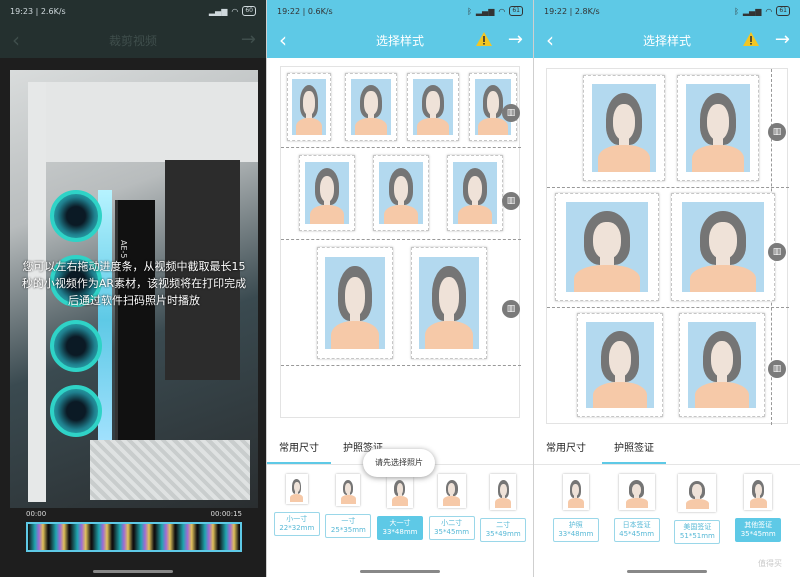 The image size is (800, 577). Describe the element at coordinates (399, 463) in the screenshot. I see `select-photo-toast: 请先选择照片` at that location.